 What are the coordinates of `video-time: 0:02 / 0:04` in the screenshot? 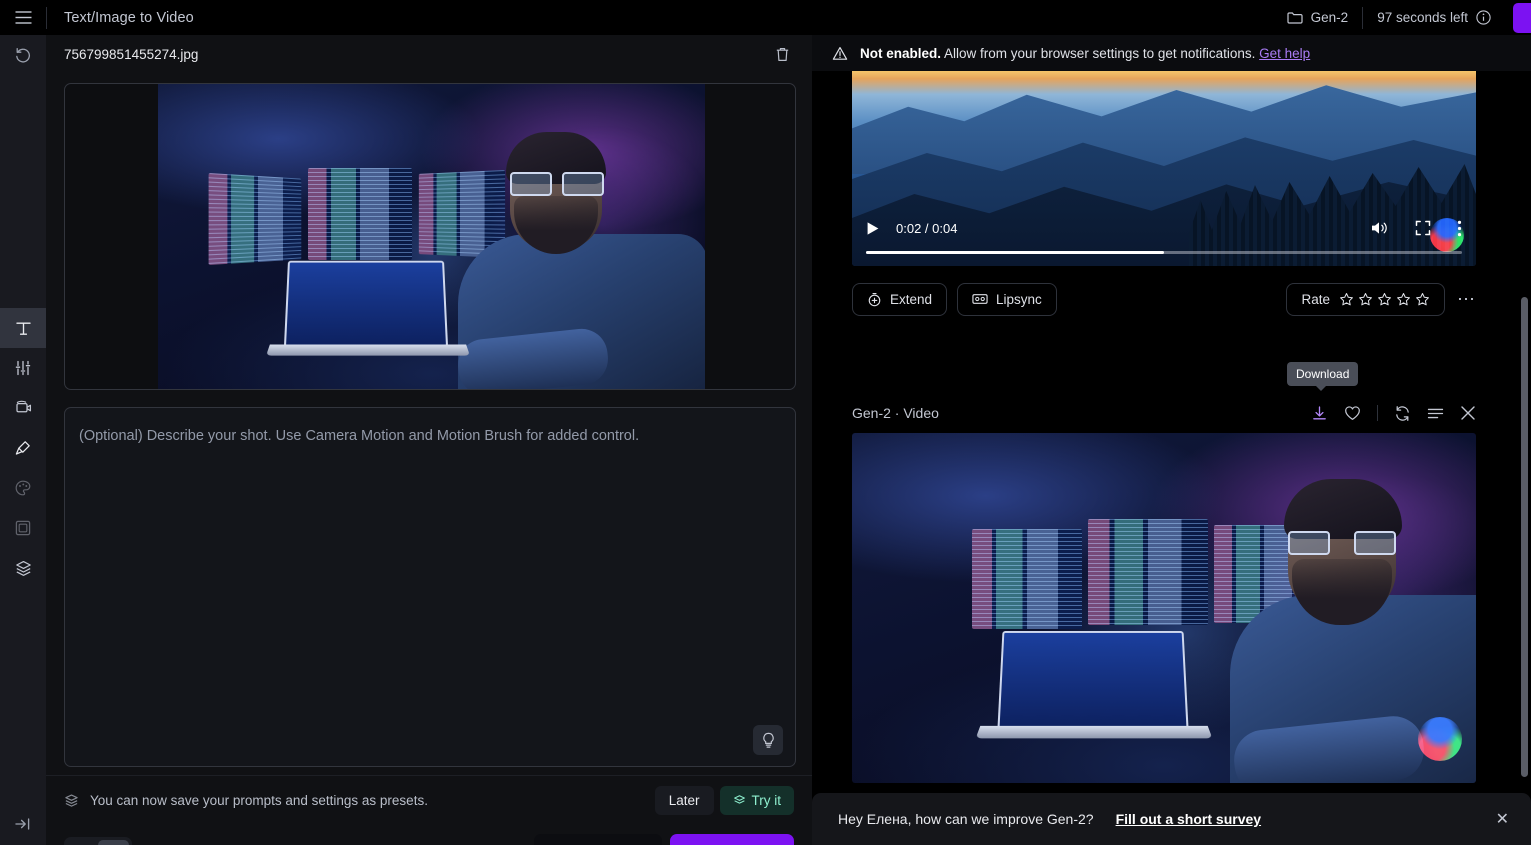 It's located at (927, 228).